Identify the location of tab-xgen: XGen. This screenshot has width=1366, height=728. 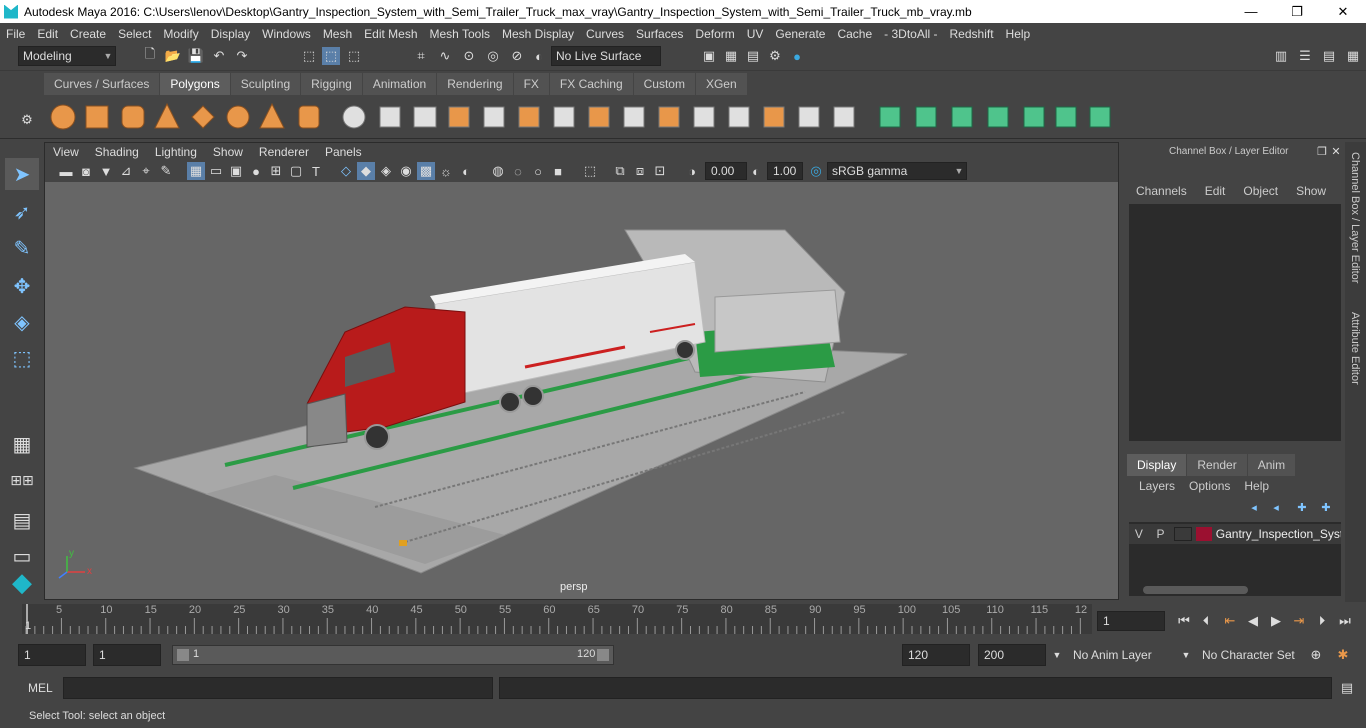
(721, 84).